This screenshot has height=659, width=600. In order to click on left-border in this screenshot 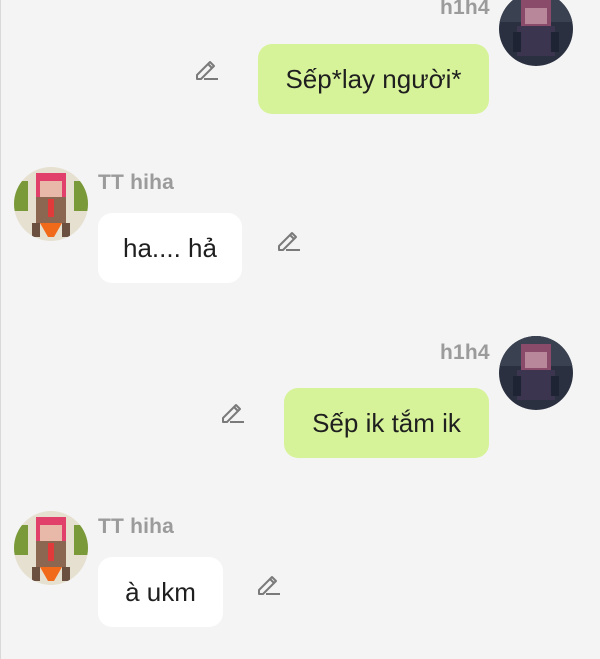, I will do `click(0, 329)`.